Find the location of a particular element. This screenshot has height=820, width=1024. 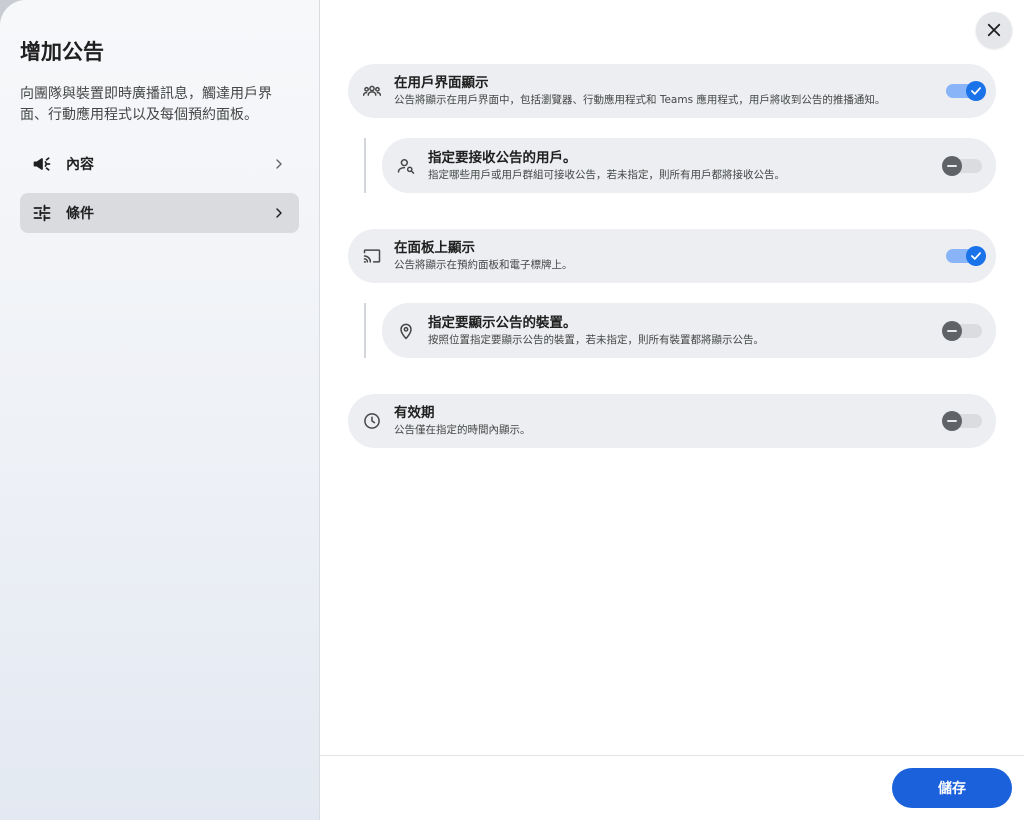

close-icon is located at coordinates (994, 30).